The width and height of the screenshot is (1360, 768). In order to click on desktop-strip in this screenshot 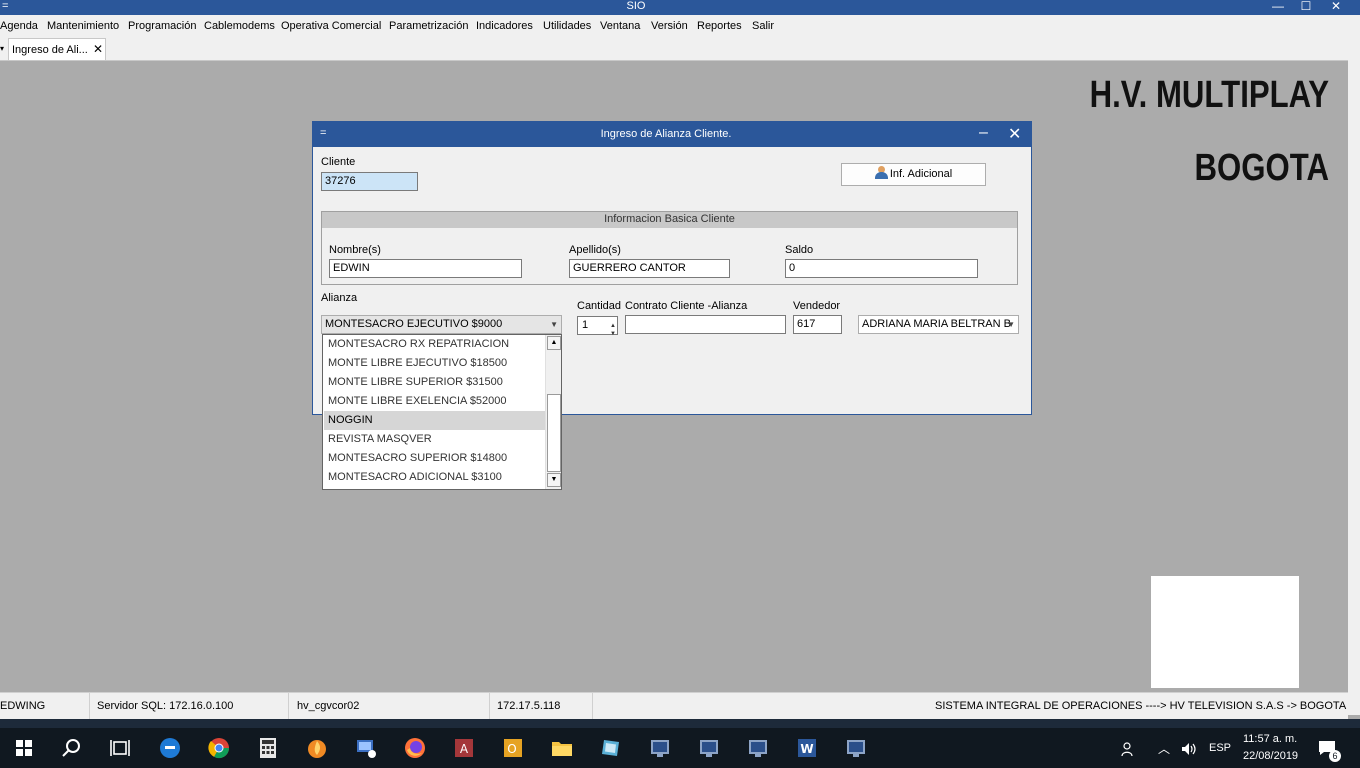, I will do `click(680, 723)`.